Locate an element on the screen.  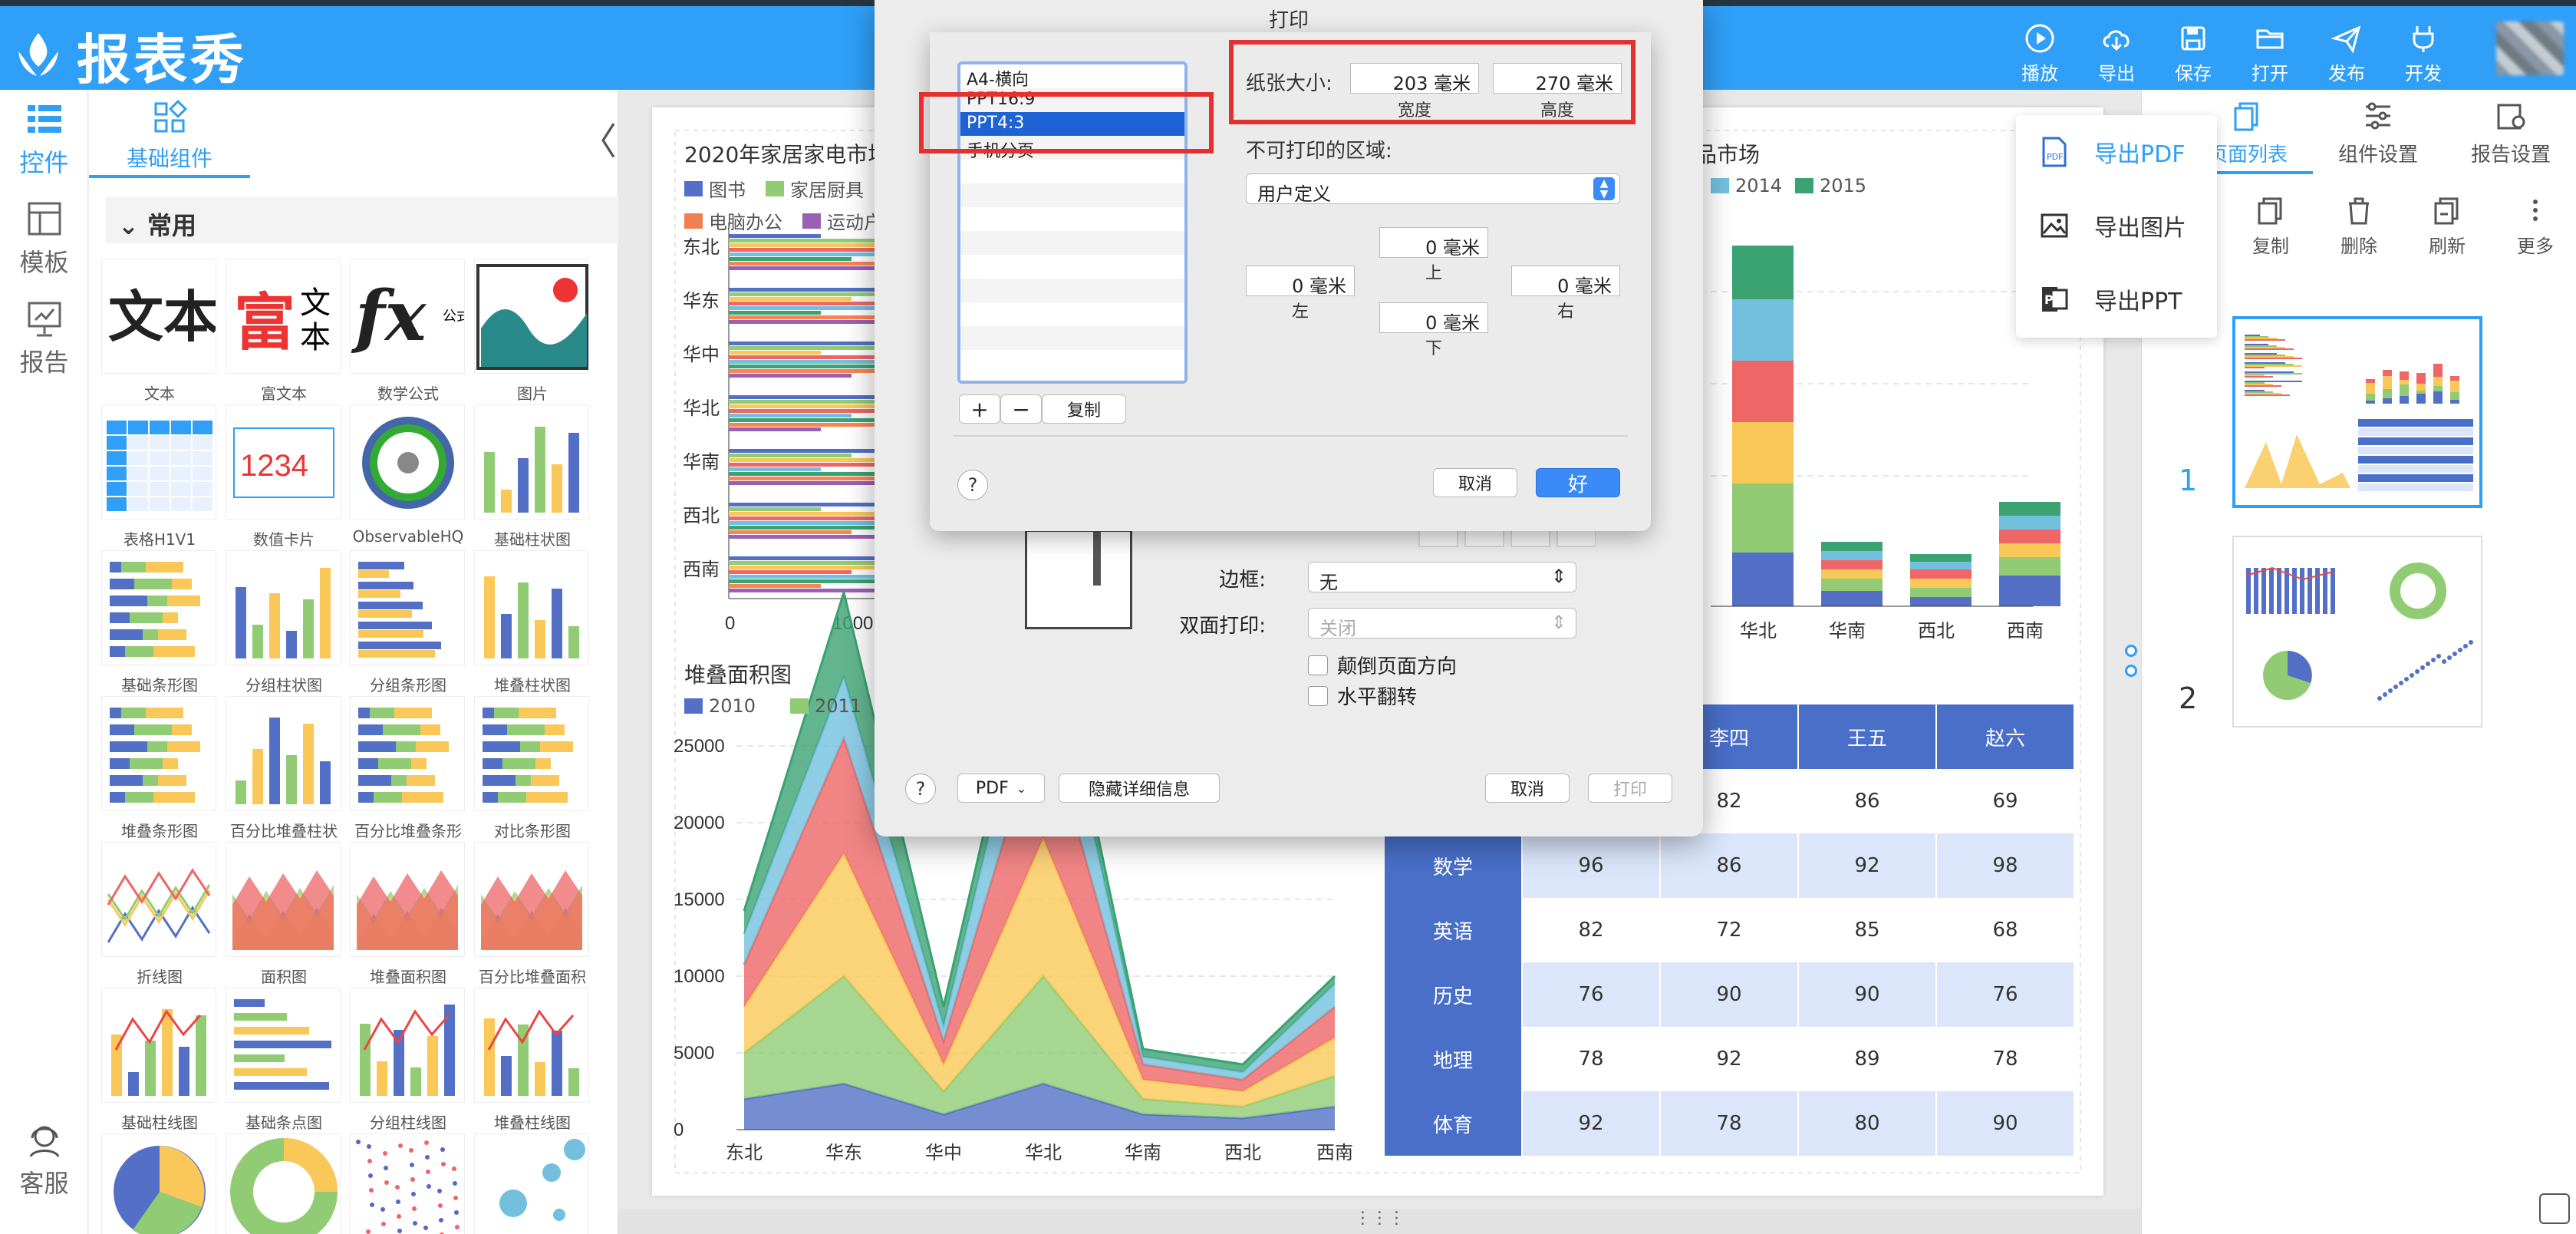
component-item: 基础柱线图 is located at coordinates (159, 1060).